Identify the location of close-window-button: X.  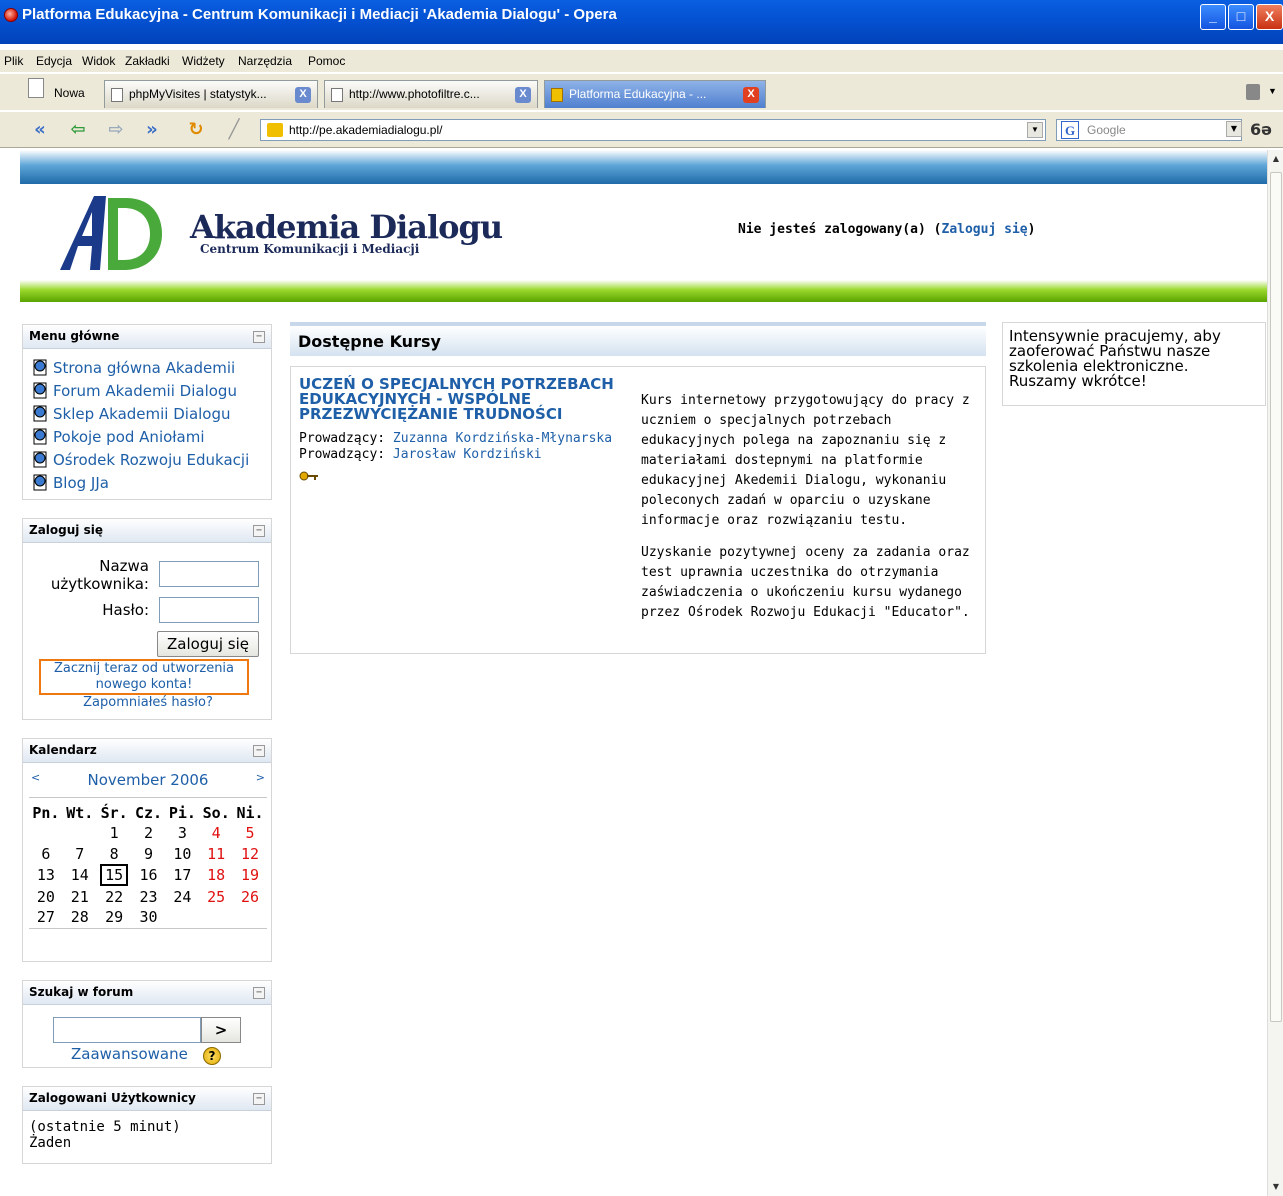
(1269, 17).